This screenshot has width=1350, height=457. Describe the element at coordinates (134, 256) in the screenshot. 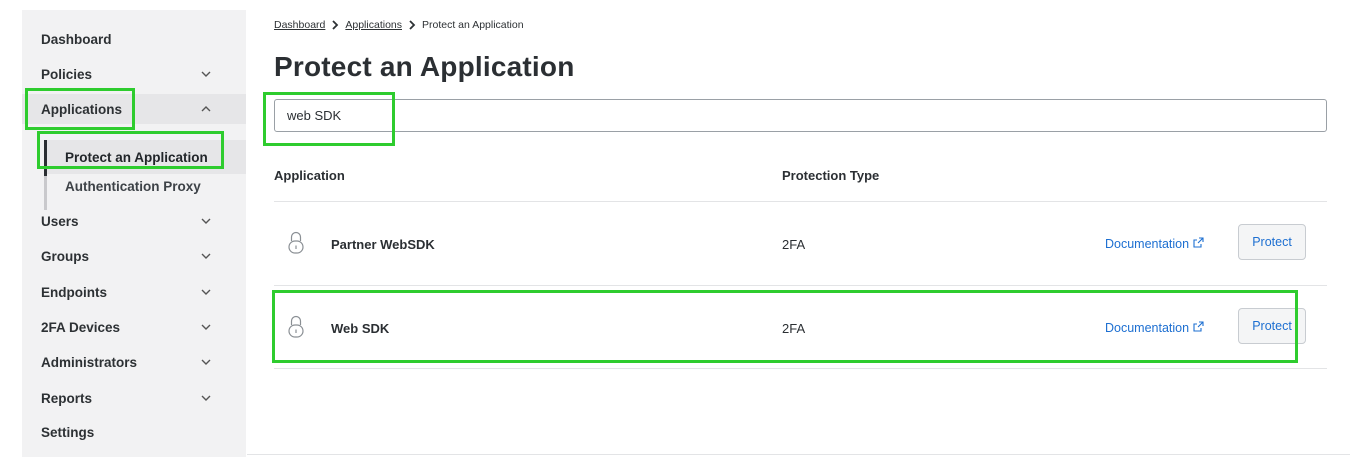

I see `sidebar-item-groups: Groups` at that location.